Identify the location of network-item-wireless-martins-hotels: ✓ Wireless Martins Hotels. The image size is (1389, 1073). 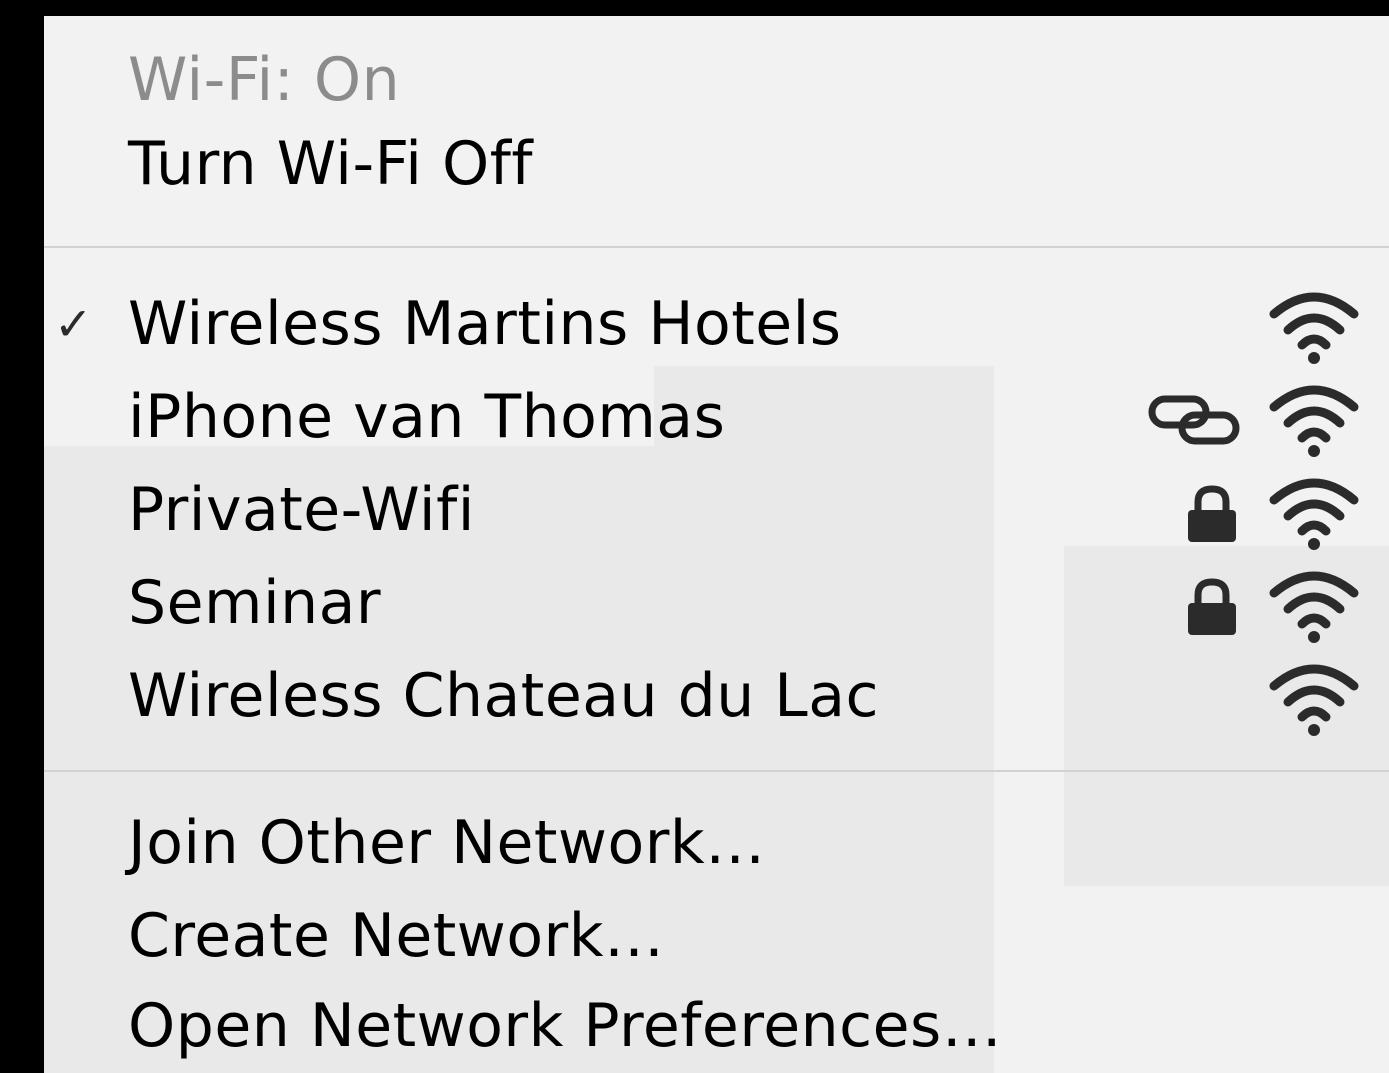
(716, 324).